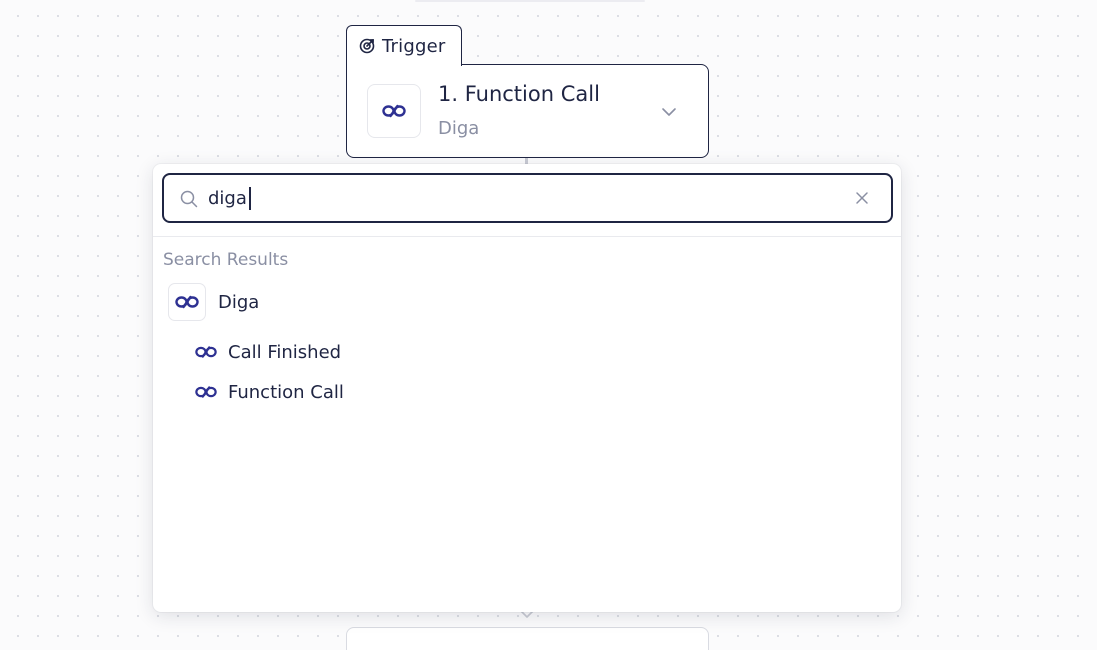  Describe the element at coordinates (527, 236) in the screenshot. I see `popup-divider` at that location.